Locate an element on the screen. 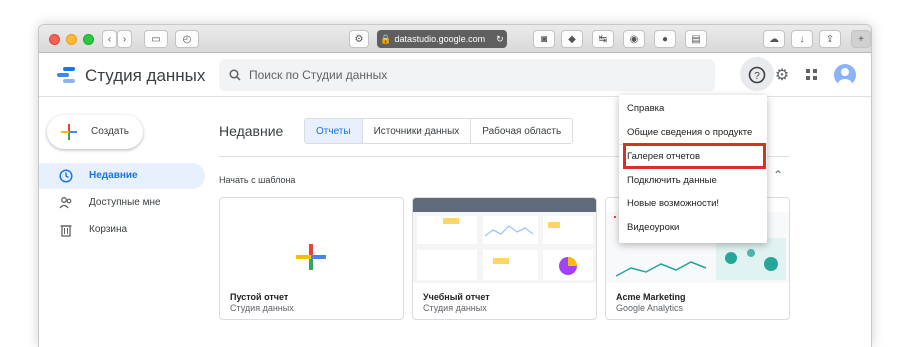 The height and width of the screenshot is (347, 900). extension-icon: ◉ is located at coordinates (634, 39).